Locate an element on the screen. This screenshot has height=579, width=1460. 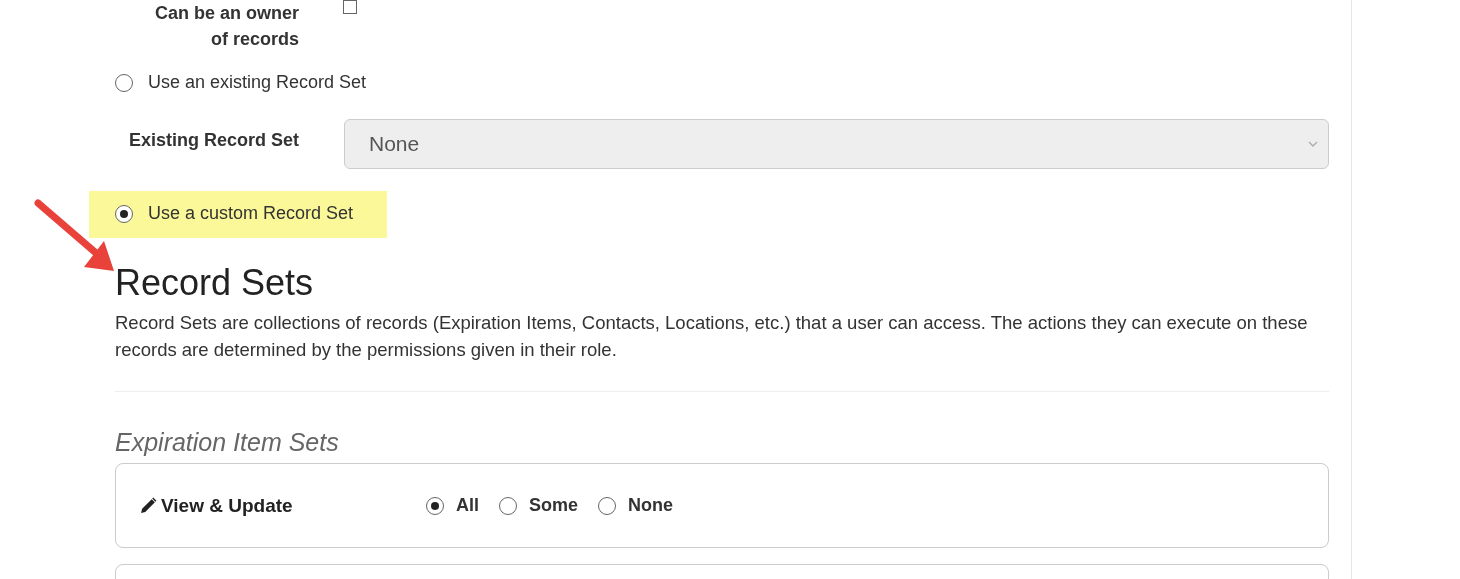
chevron-icon is located at coordinates (1313, 144).